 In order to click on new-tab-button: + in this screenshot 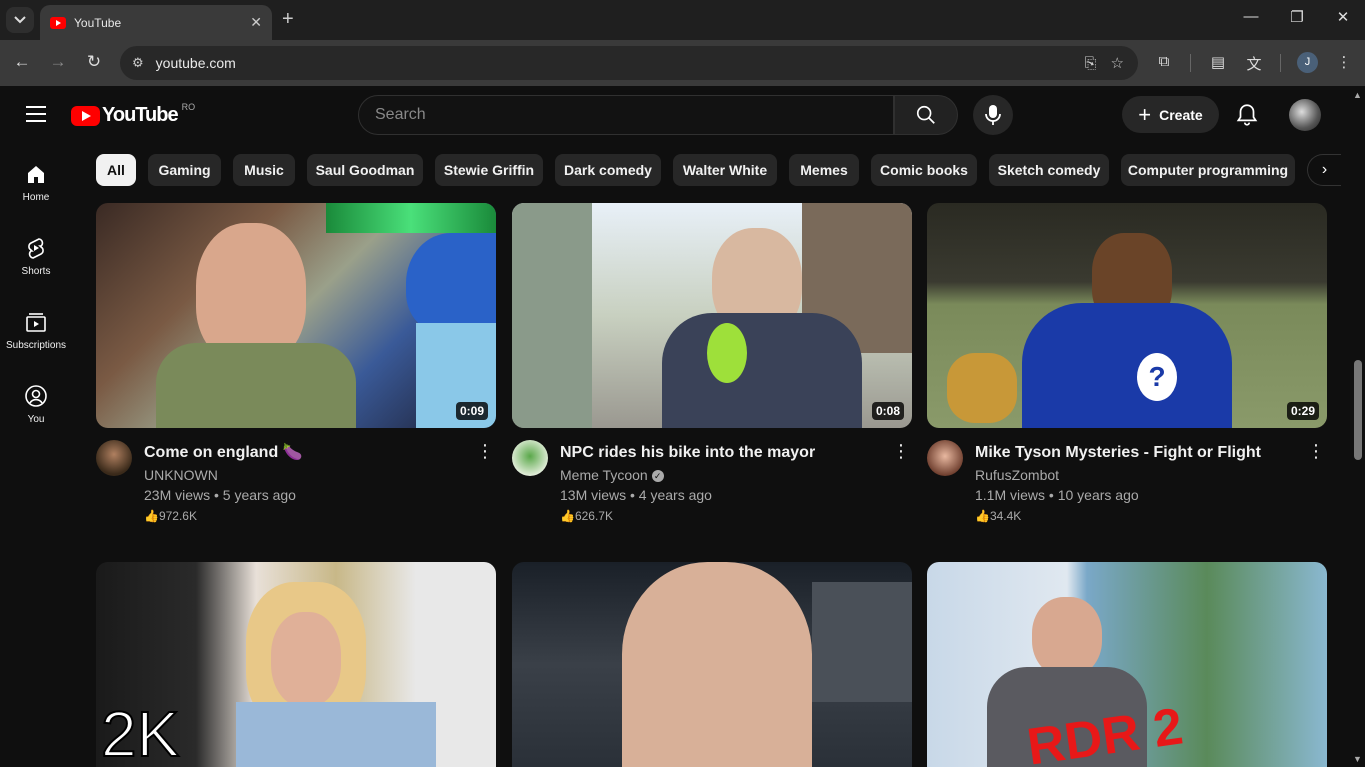, I will do `click(288, 19)`.